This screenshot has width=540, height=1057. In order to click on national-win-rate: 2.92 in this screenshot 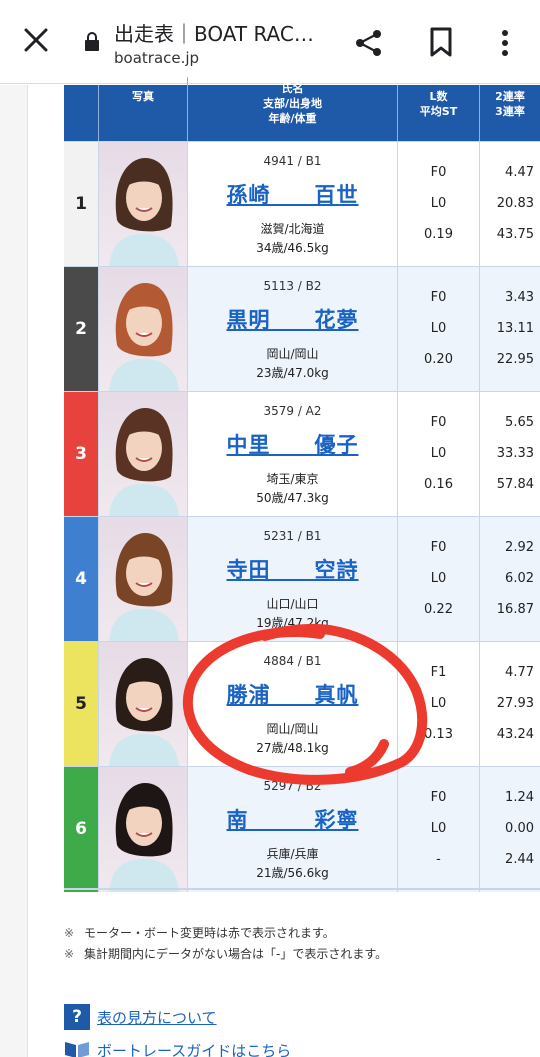, I will do `click(519, 547)`.